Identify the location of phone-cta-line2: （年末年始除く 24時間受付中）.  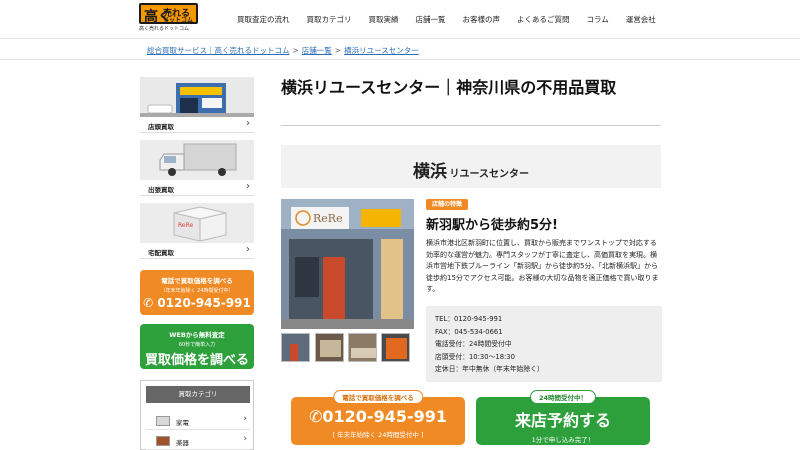
(197, 291).